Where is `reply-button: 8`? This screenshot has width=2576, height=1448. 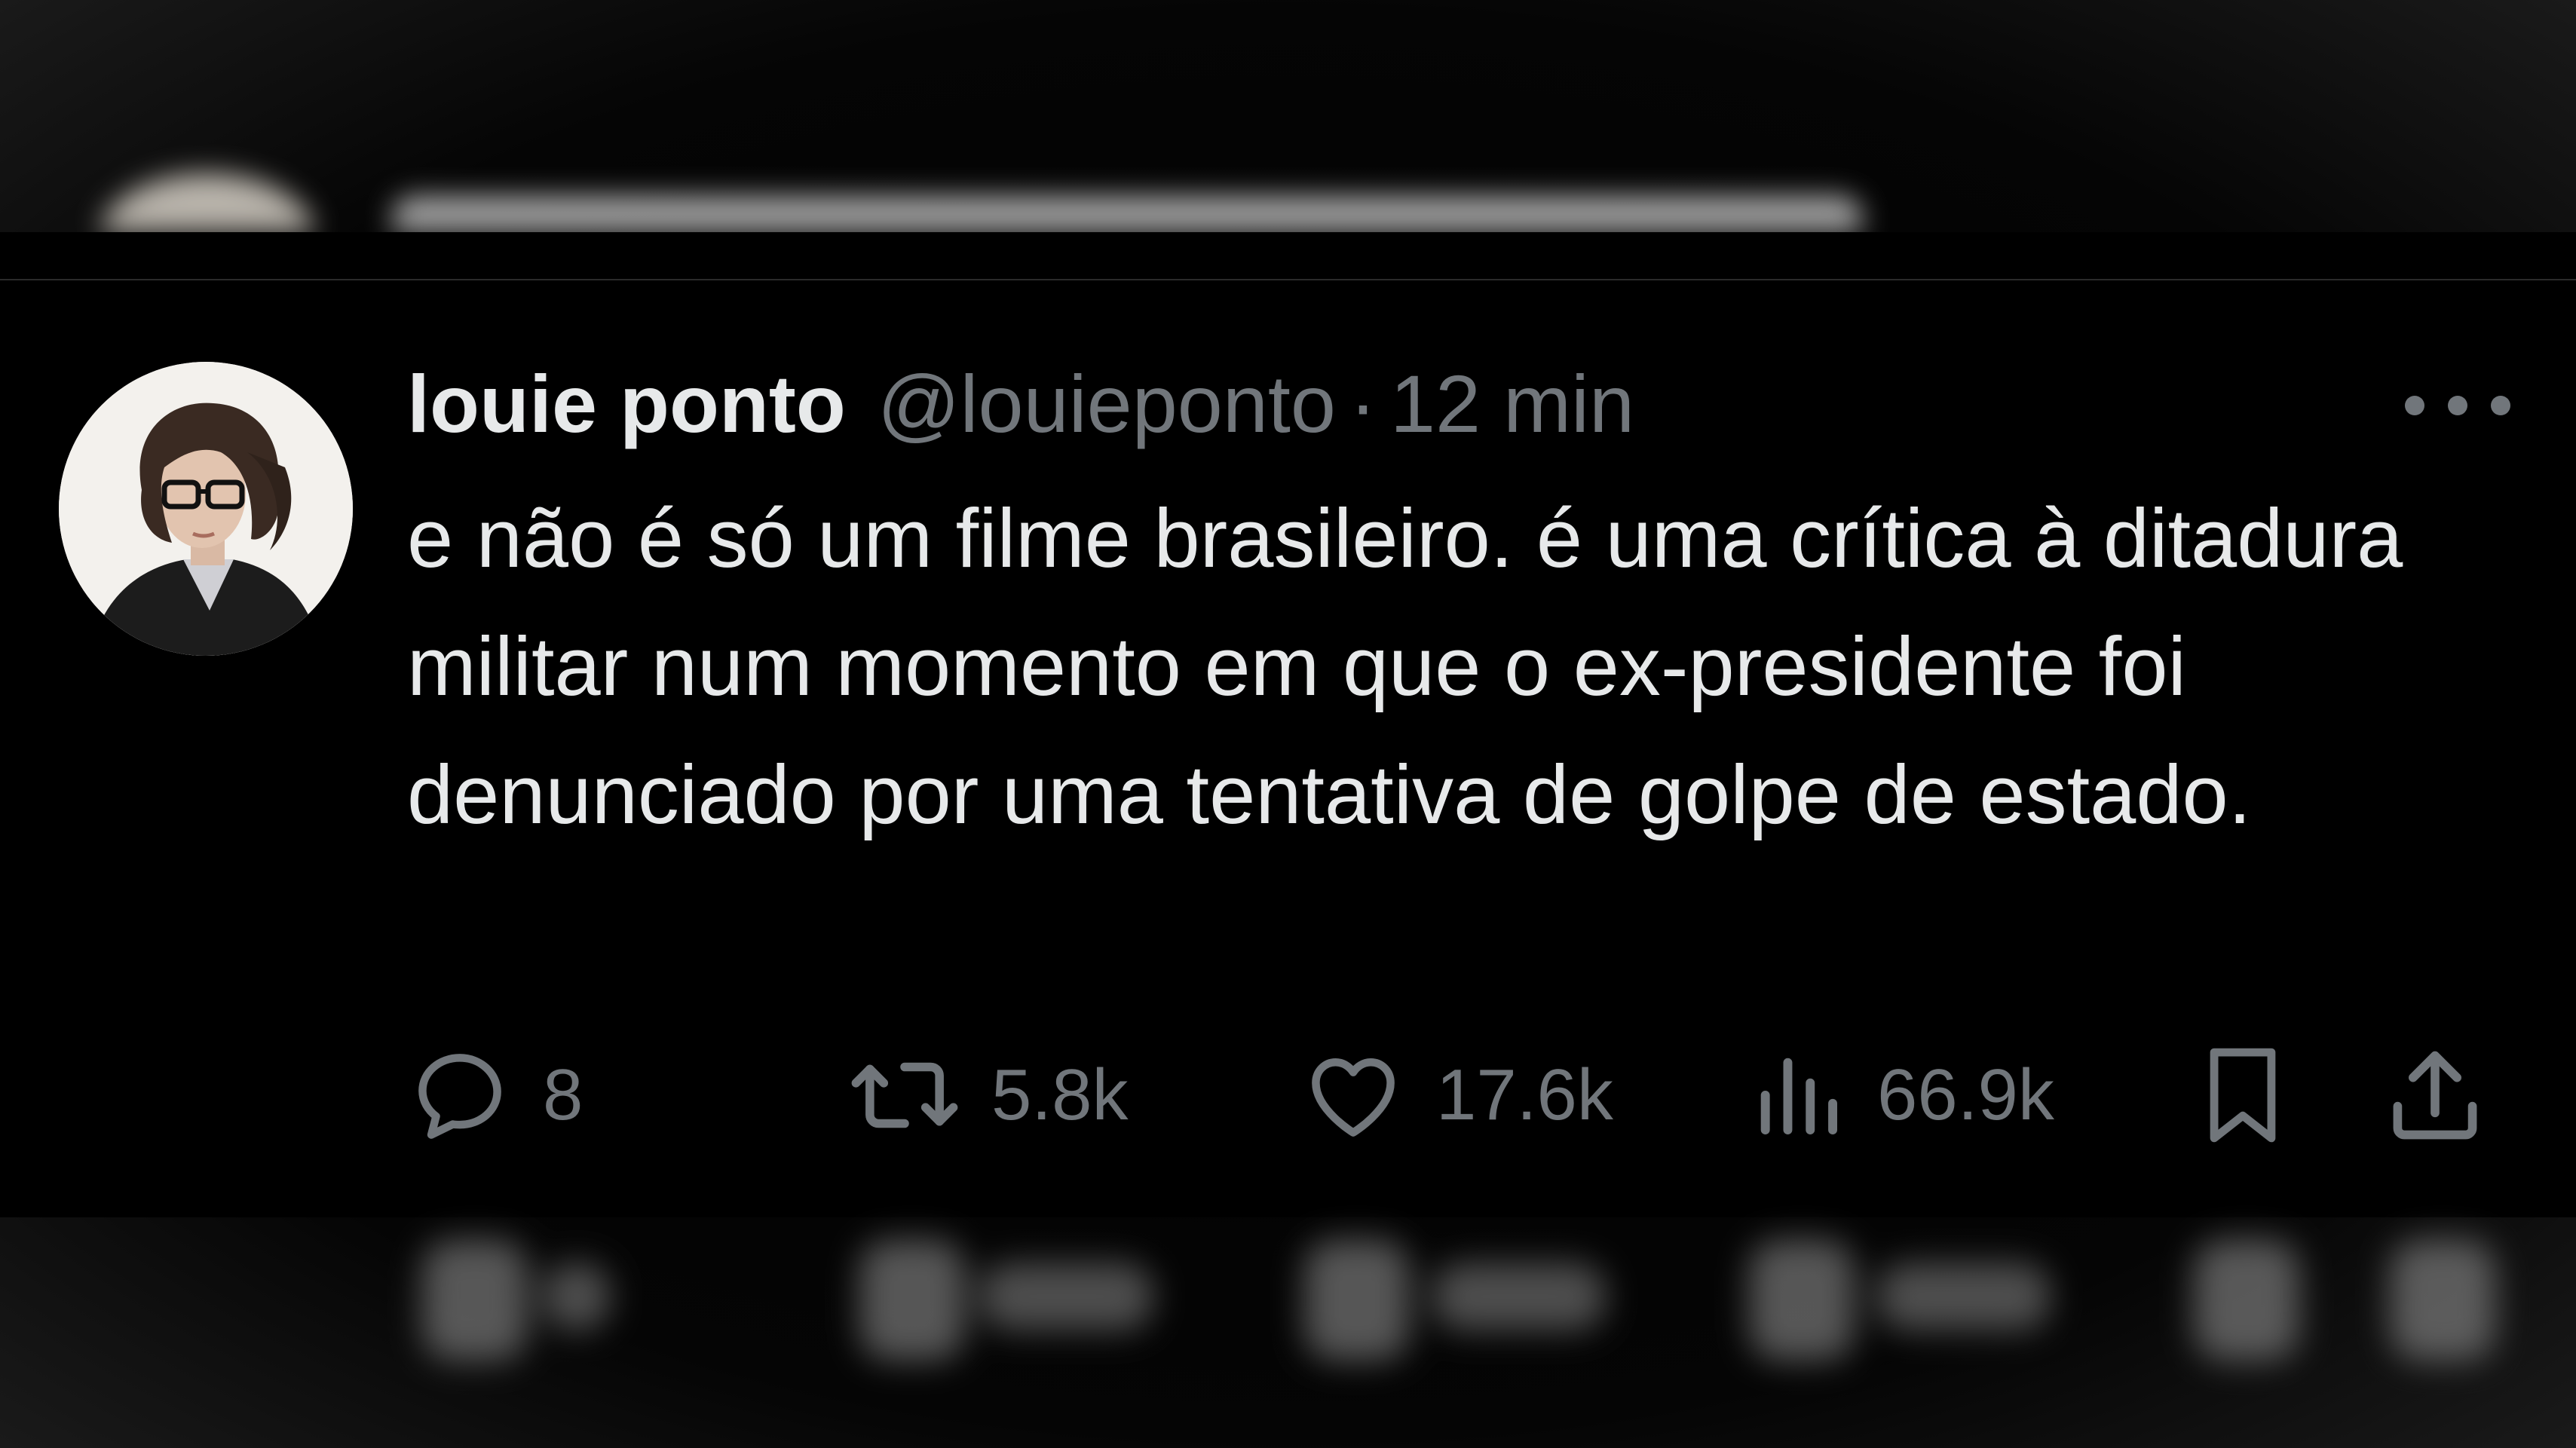
reply-button: 8 is located at coordinates (495, 1095).